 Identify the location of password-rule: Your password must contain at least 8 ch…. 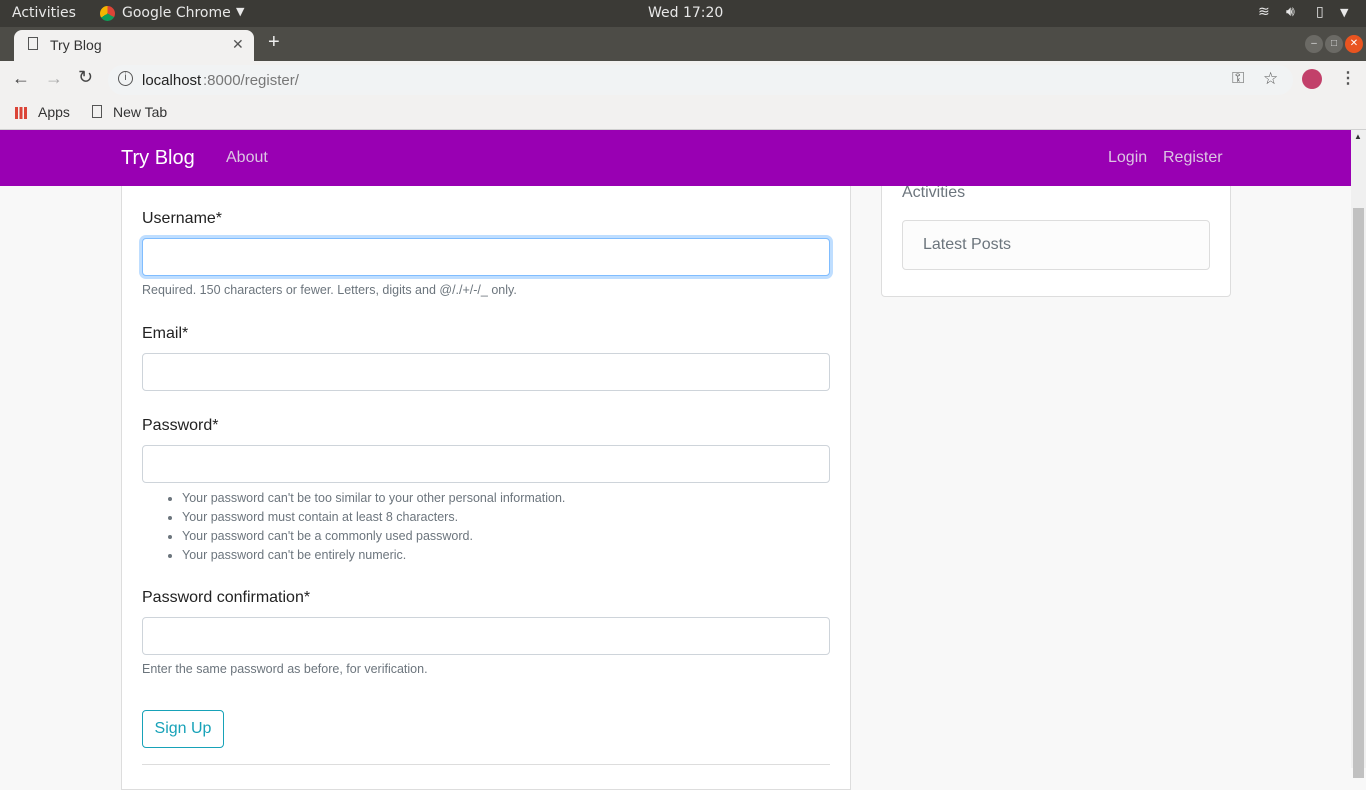
(373, 517).